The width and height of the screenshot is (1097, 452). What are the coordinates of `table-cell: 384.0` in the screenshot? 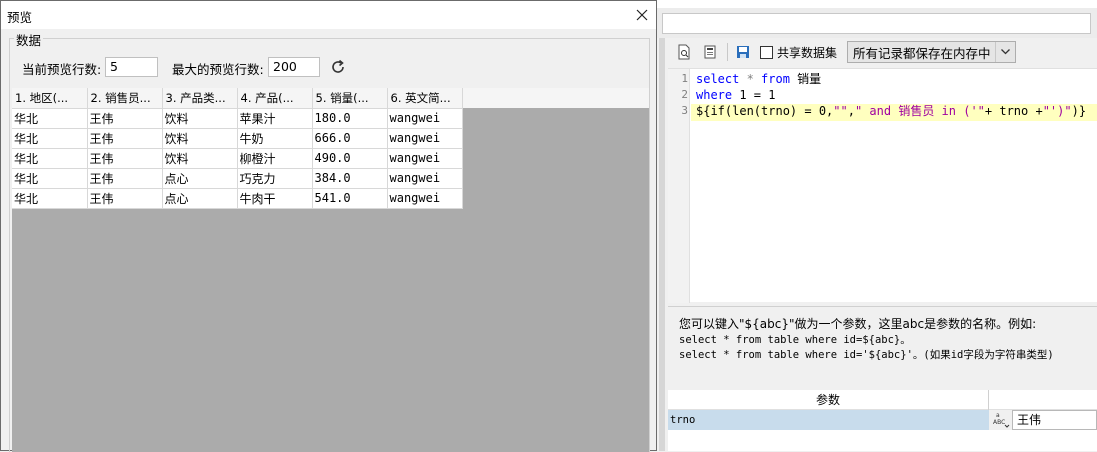 It's located at (350, 178).